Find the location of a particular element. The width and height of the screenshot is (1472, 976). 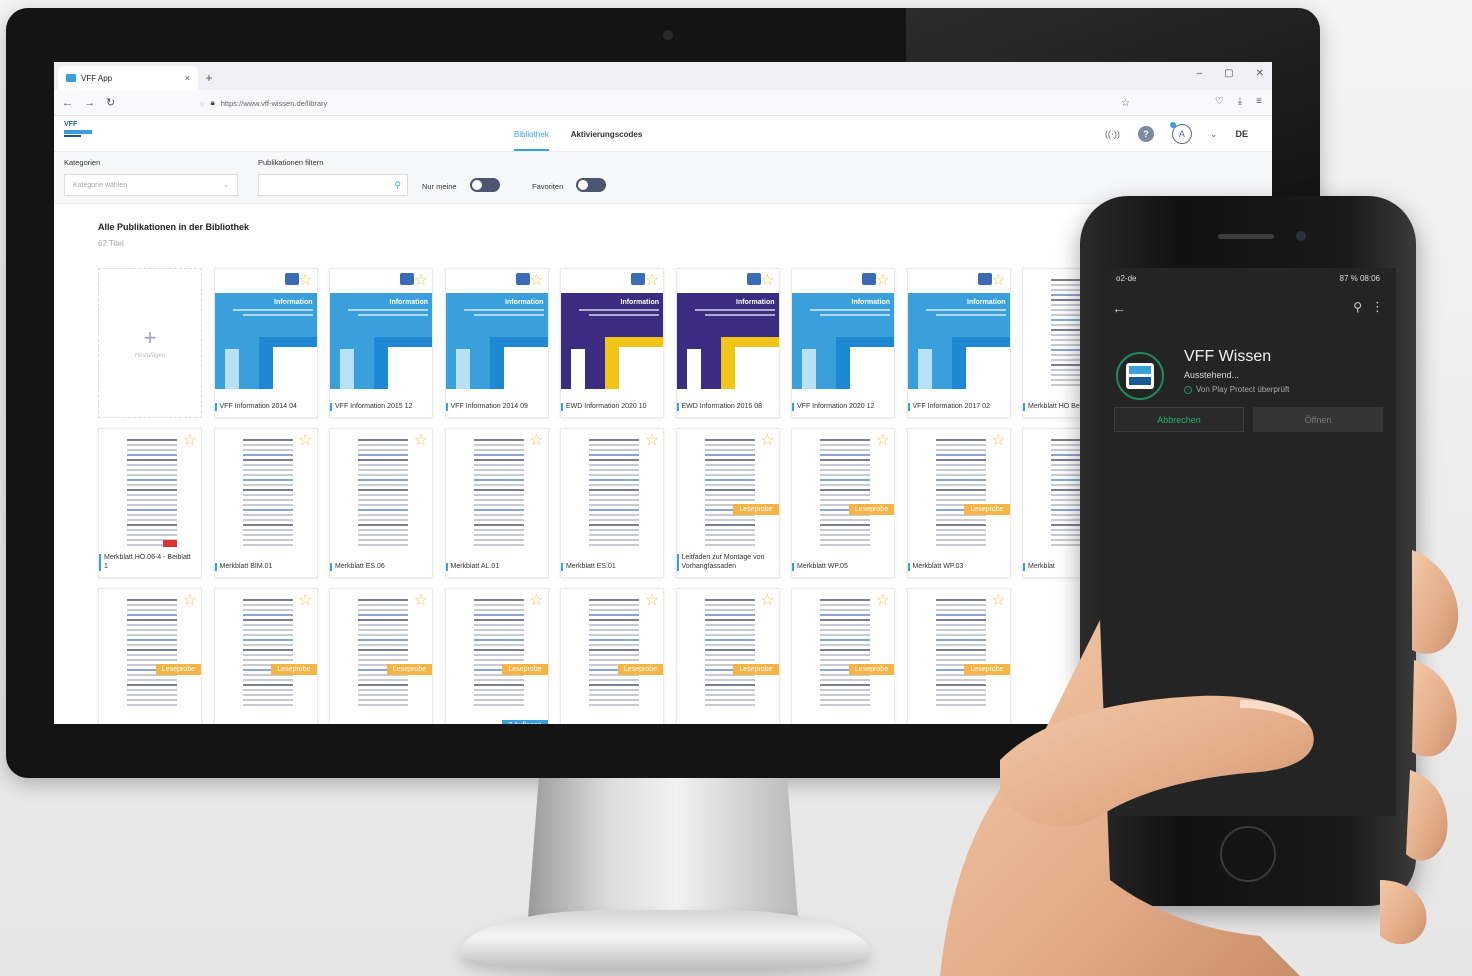

auflagen-badge: 2 Auflagen is located at coordinates (525, 722).